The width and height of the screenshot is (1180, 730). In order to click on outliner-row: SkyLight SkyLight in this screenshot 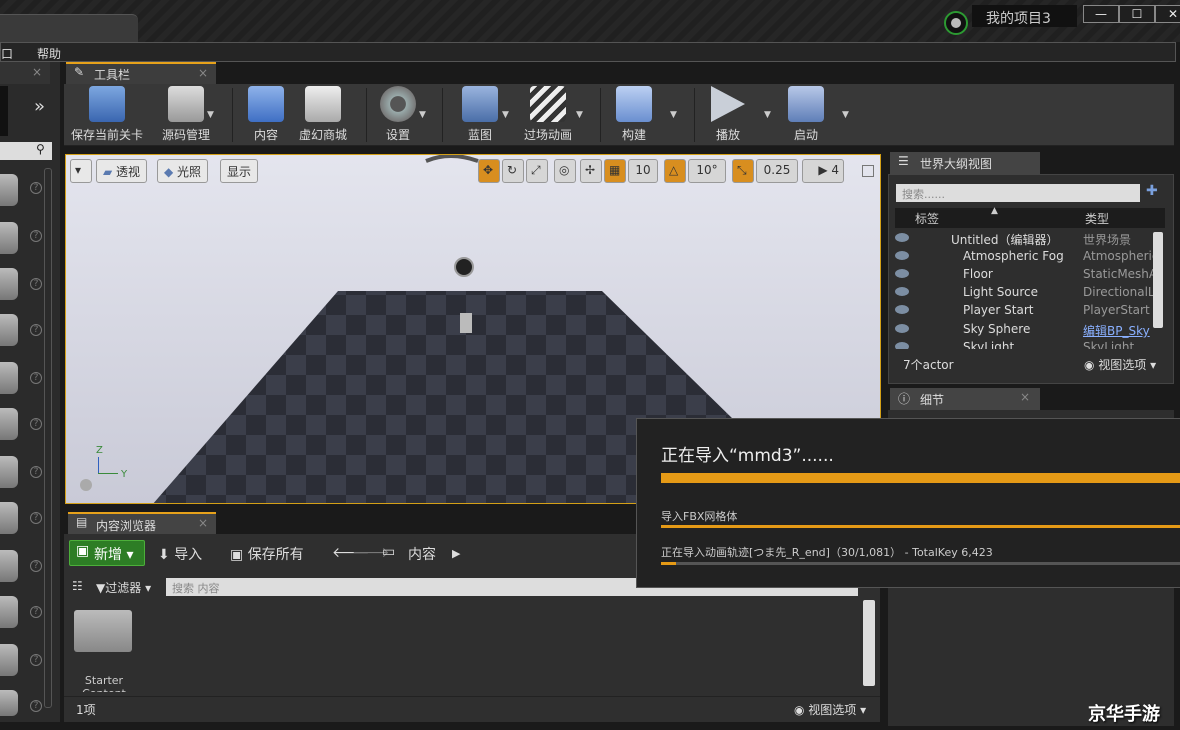, I will do `click(1023, 344)`.